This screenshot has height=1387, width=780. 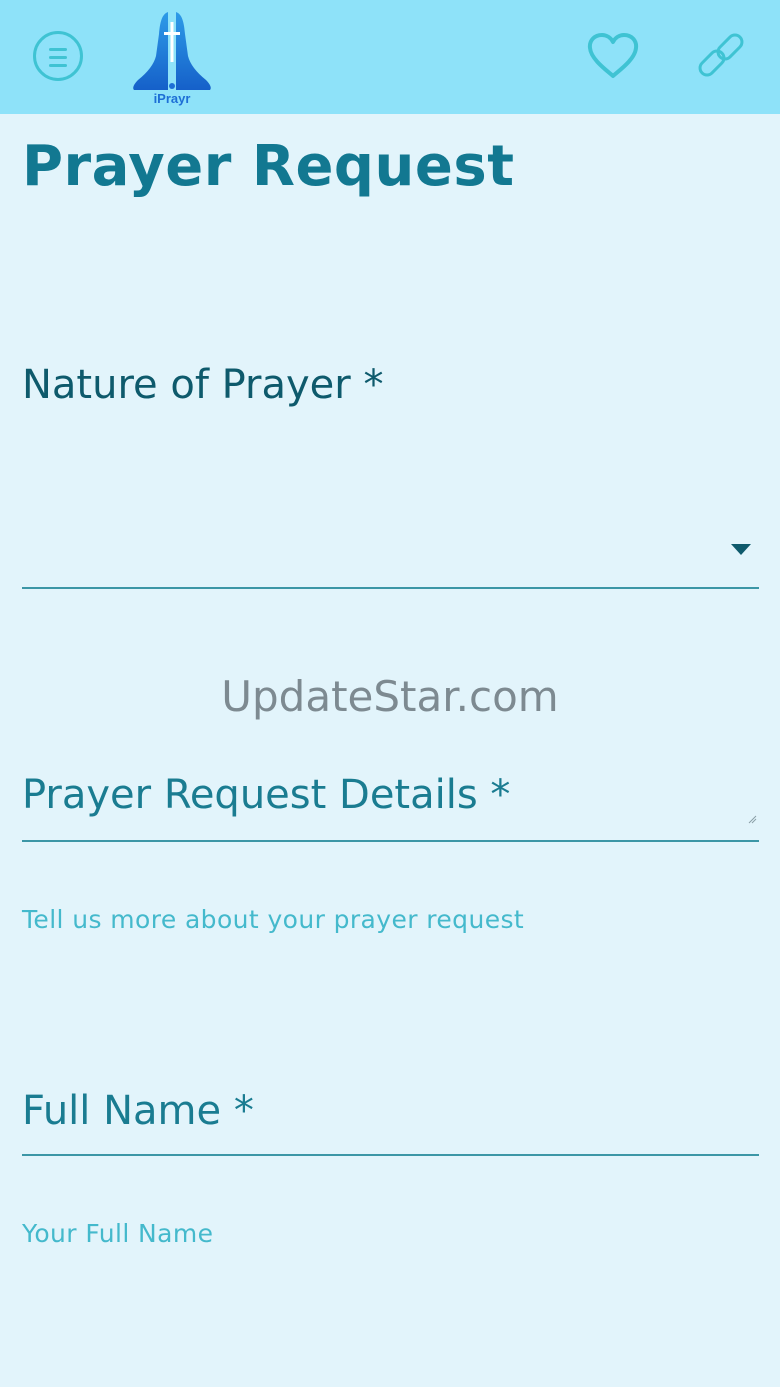 What do you see at coordinates (172, 51) in the screenshot?
I see `praying-hands-icon` at bounding box center [172, 51].